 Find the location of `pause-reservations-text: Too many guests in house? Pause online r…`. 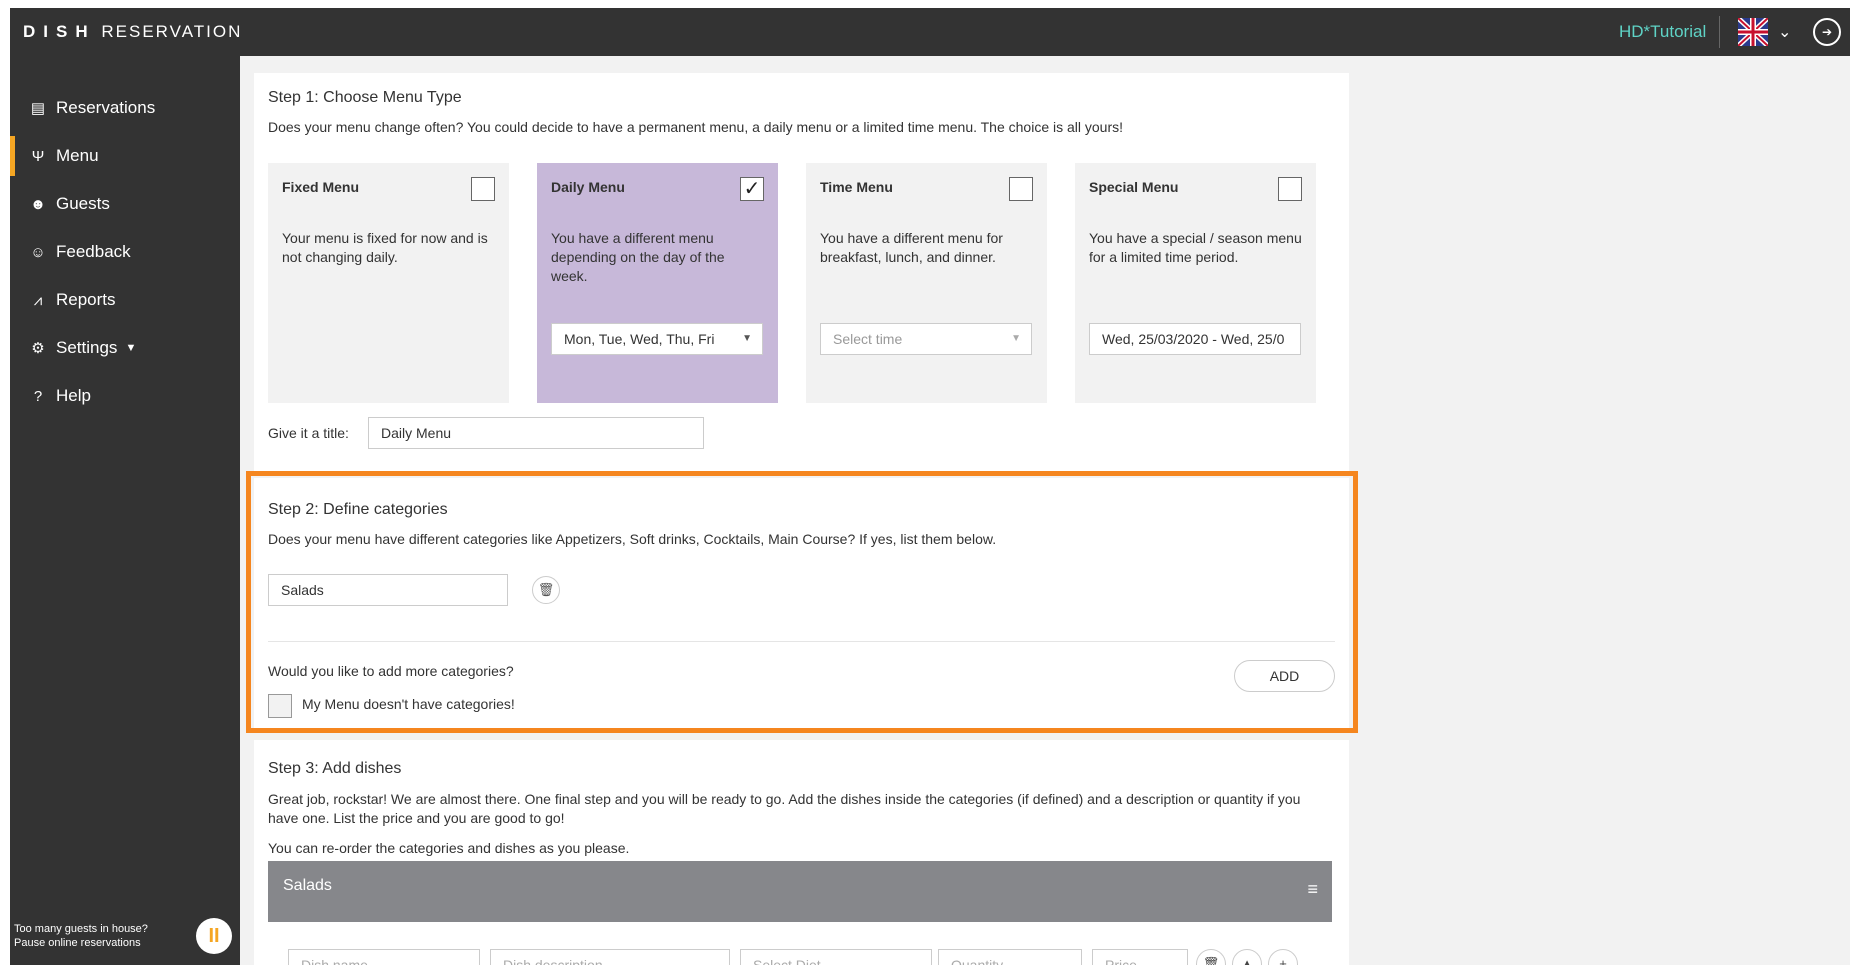

pause-reservations-text: Too many guests in house? Pause online r… is located at coordinates (81, 936).